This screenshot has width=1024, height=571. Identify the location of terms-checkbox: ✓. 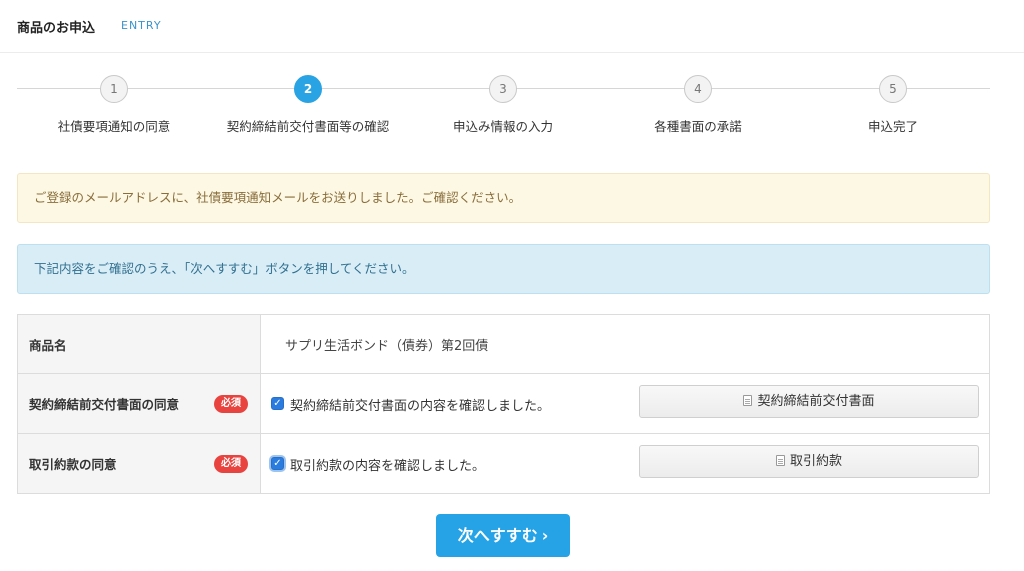
(277, 463).